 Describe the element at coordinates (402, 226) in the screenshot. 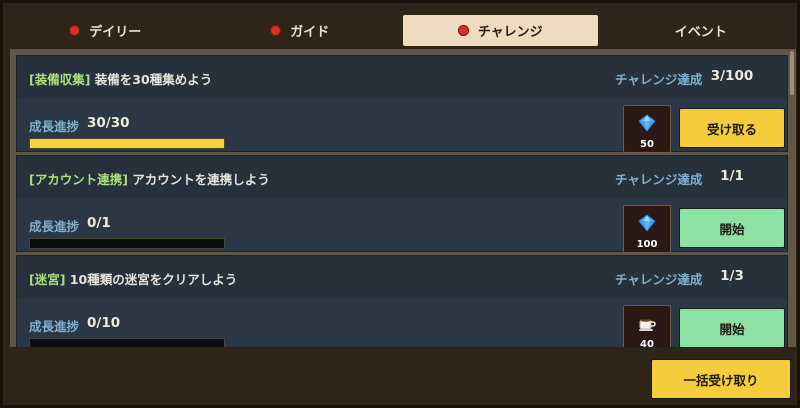

I see `challenge-card-body: 成長進捗 0/1 100 開始` at that location.